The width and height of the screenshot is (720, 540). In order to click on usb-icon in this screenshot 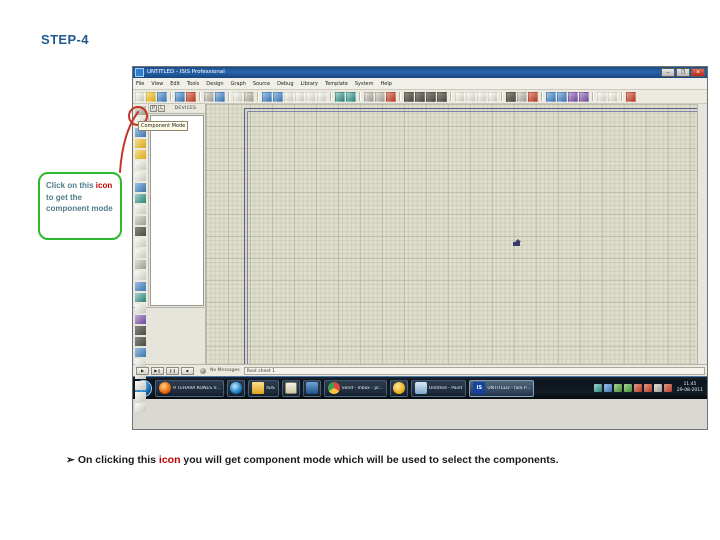, I will do `click(627, 388)`.